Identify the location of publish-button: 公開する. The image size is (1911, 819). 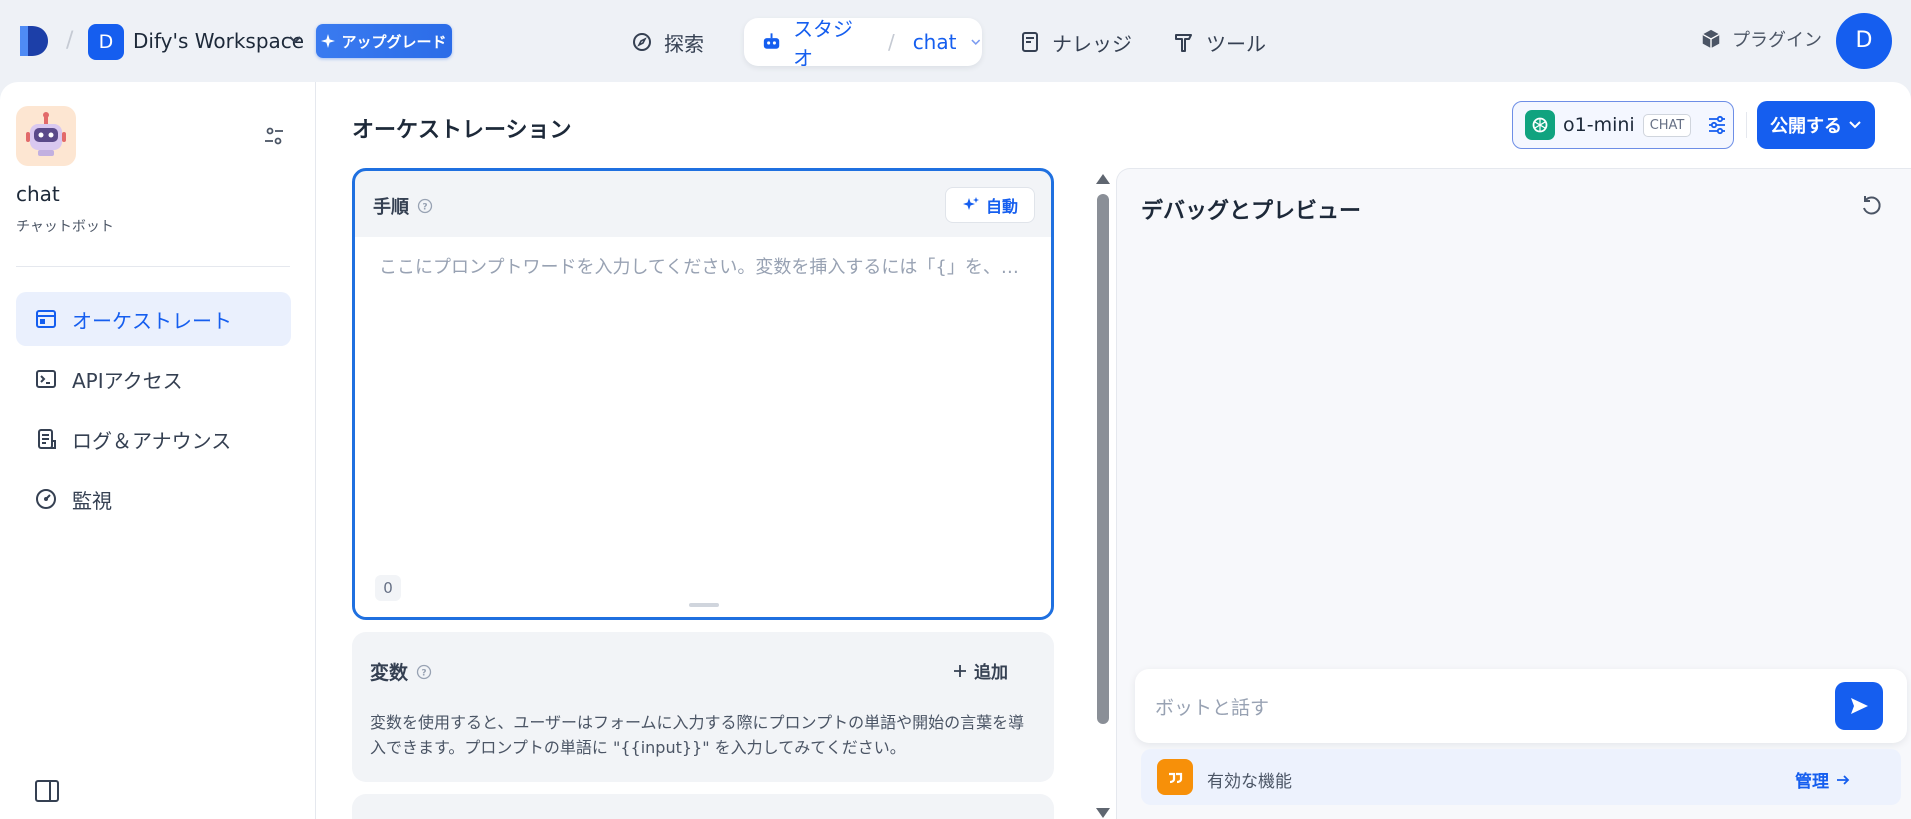
(1816, 125).